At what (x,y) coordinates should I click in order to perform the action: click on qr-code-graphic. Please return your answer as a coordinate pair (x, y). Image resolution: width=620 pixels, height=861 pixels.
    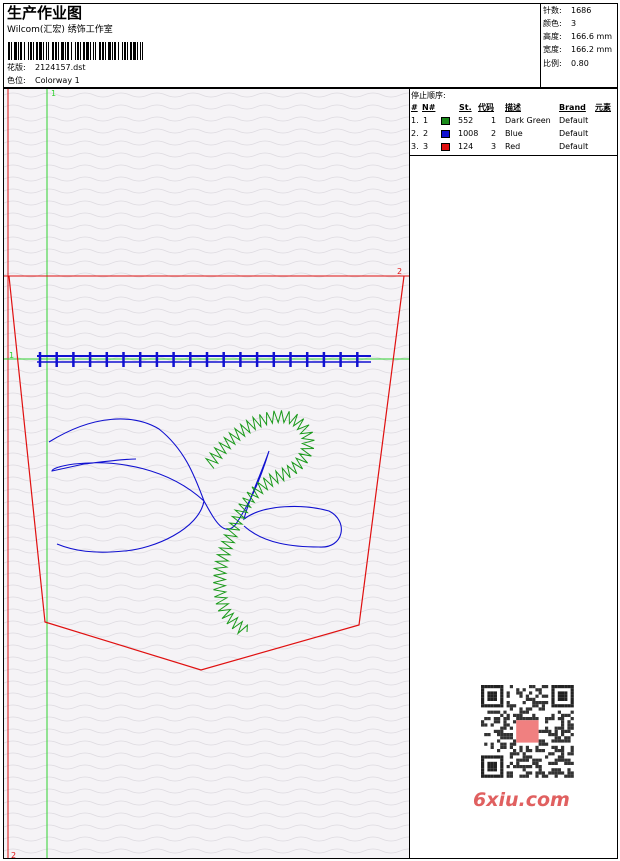
    Looking at the image, I should click on (527, 731).